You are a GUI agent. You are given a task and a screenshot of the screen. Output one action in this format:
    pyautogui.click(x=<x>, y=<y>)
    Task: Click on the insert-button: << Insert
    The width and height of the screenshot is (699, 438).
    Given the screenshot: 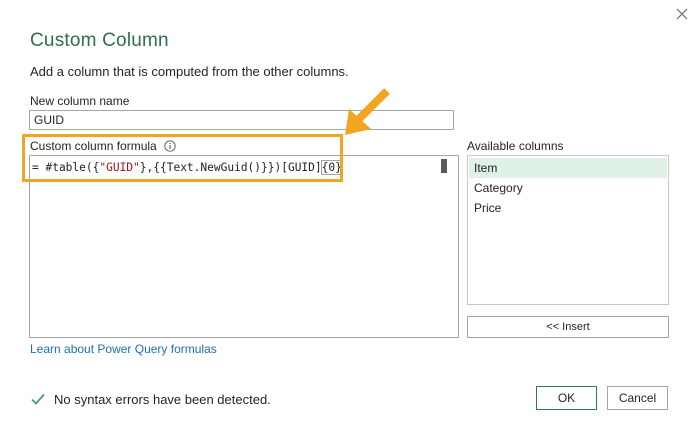 What is the action you would take?
    pyautogui.click(x=568, y=327)
    